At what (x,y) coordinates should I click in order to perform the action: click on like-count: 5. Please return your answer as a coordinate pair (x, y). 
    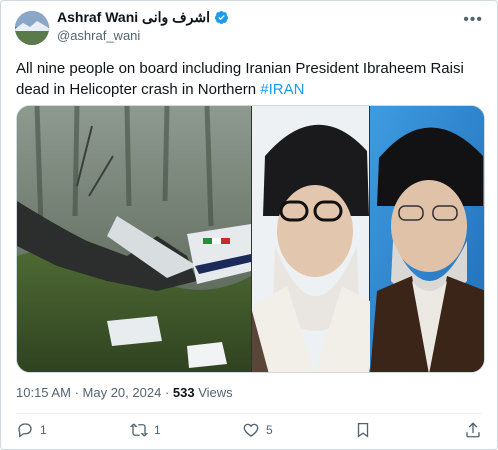
    Looking at the image, I should click on (269, 430).